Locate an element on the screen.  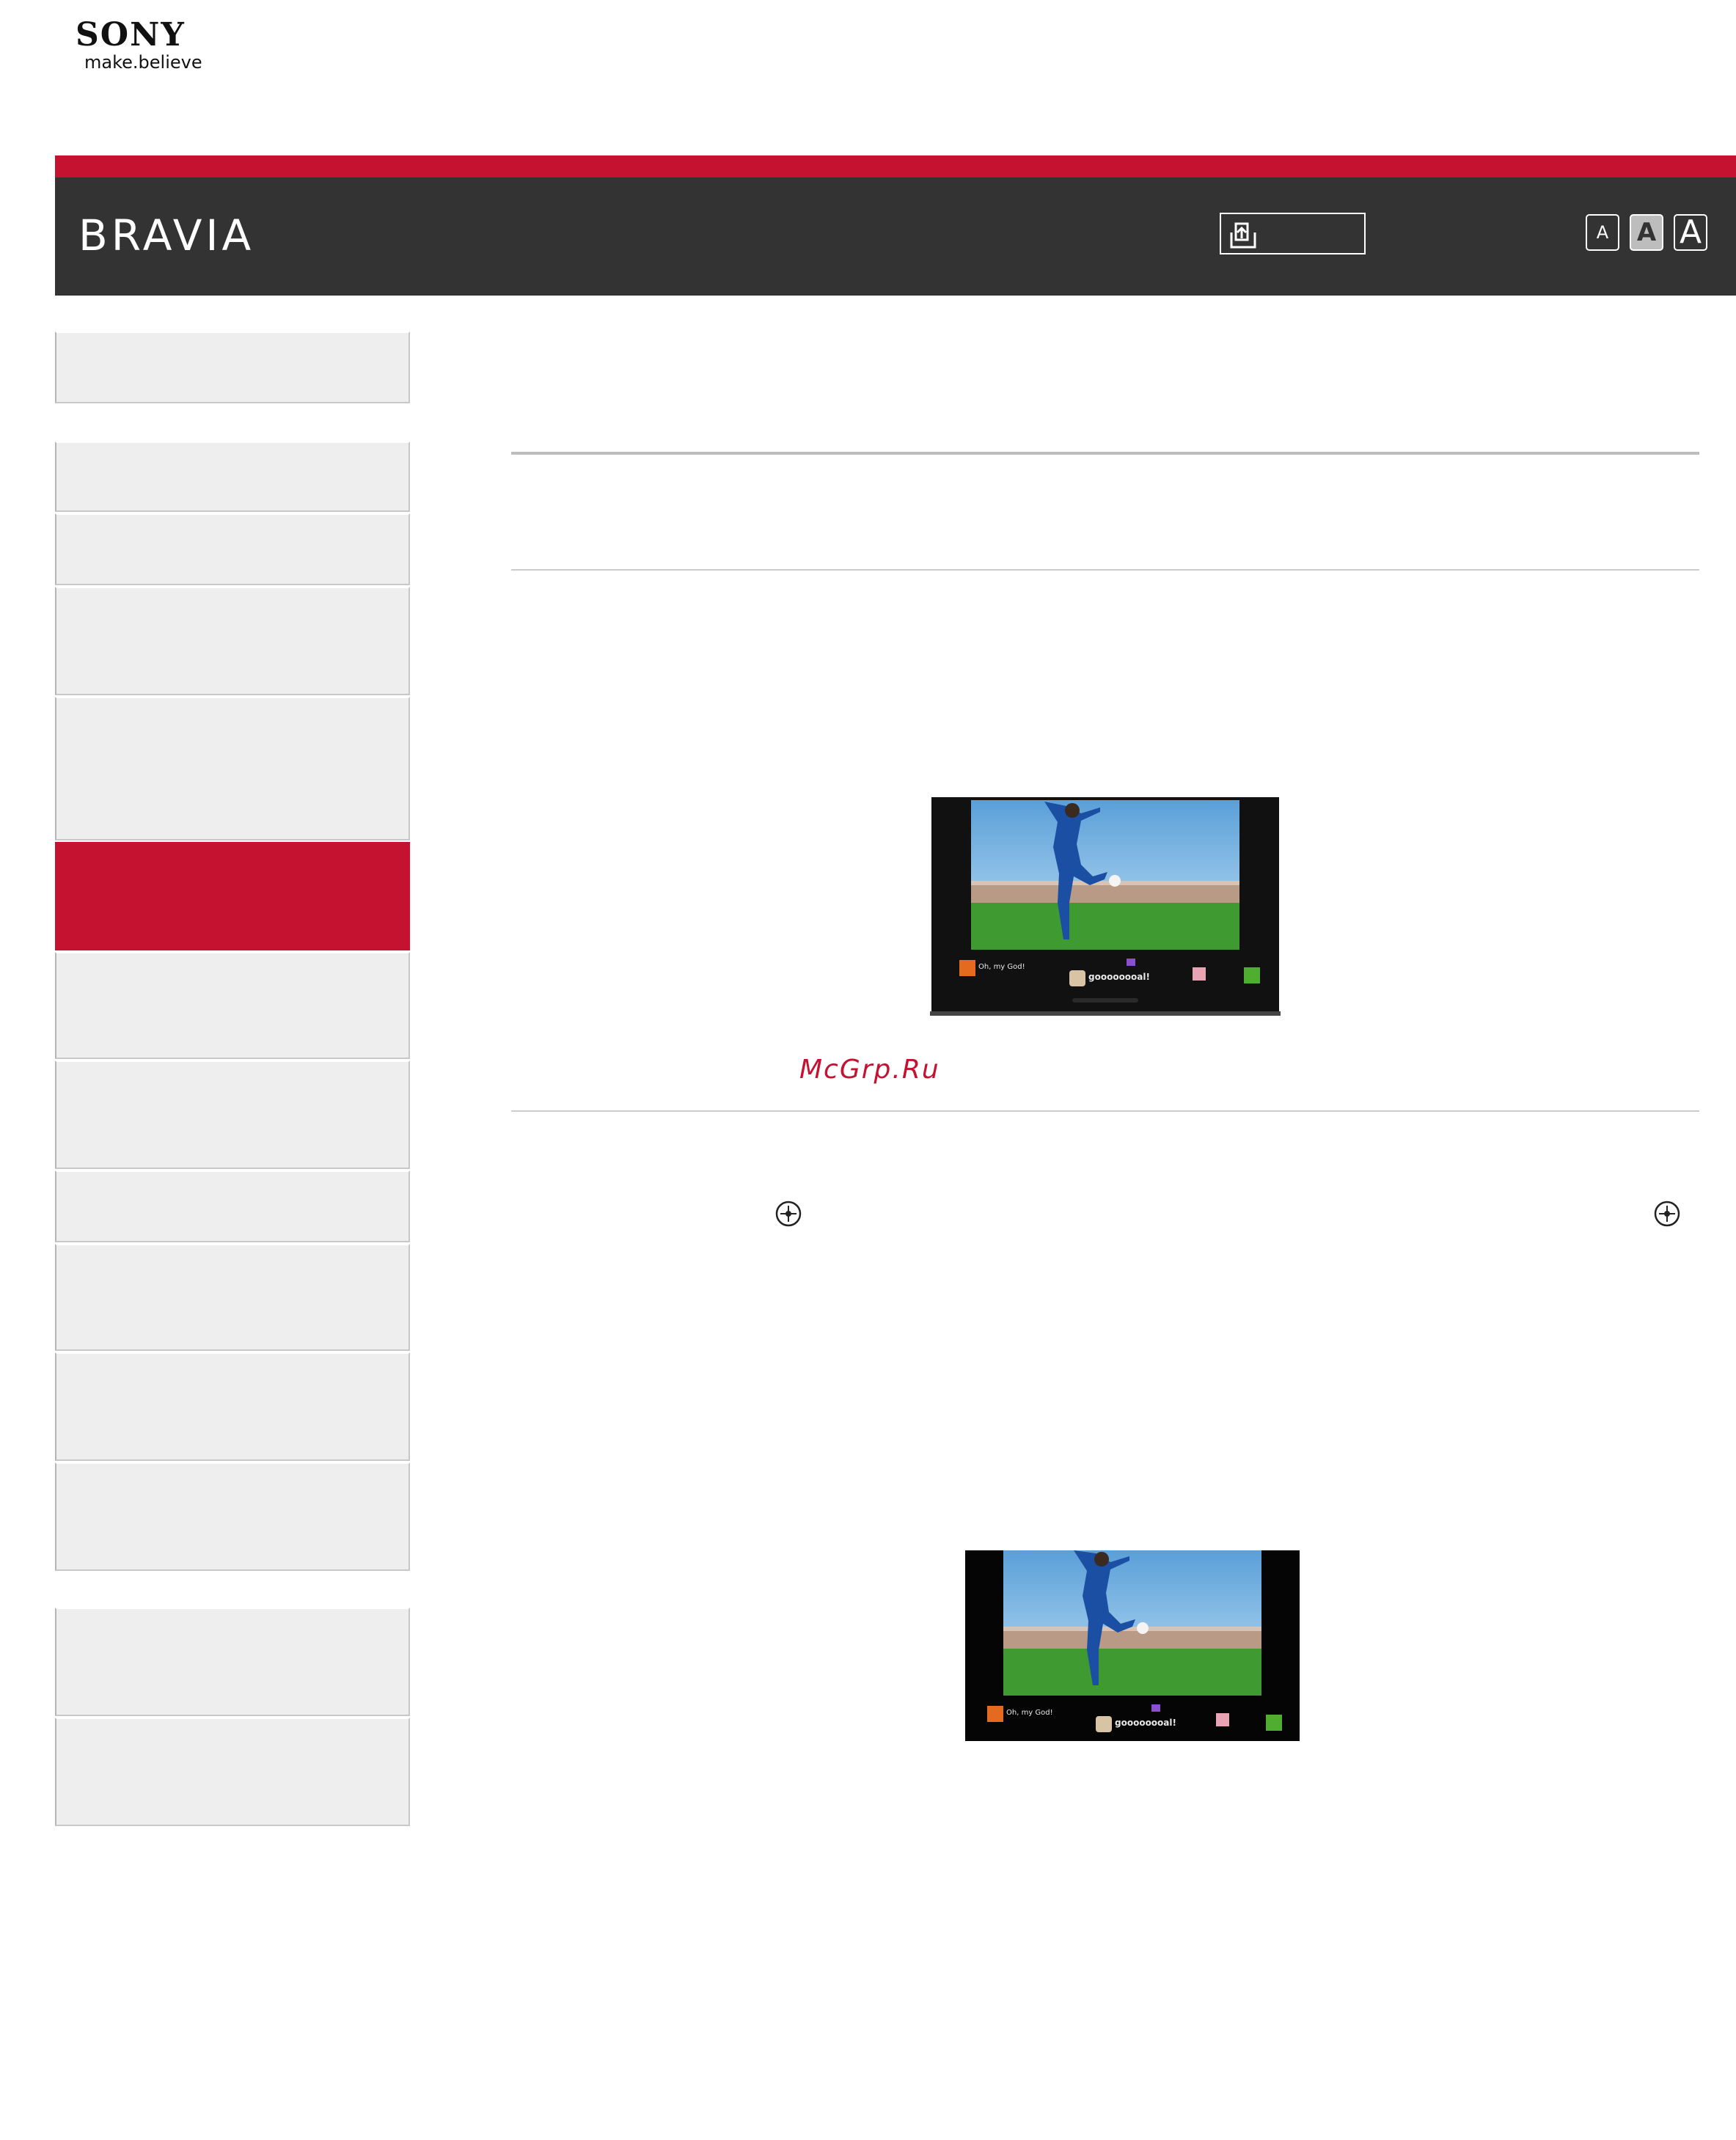
tv-social-viewing-illustration: Oh, my God! goooooooal! is located at coordinates (1105, 906).